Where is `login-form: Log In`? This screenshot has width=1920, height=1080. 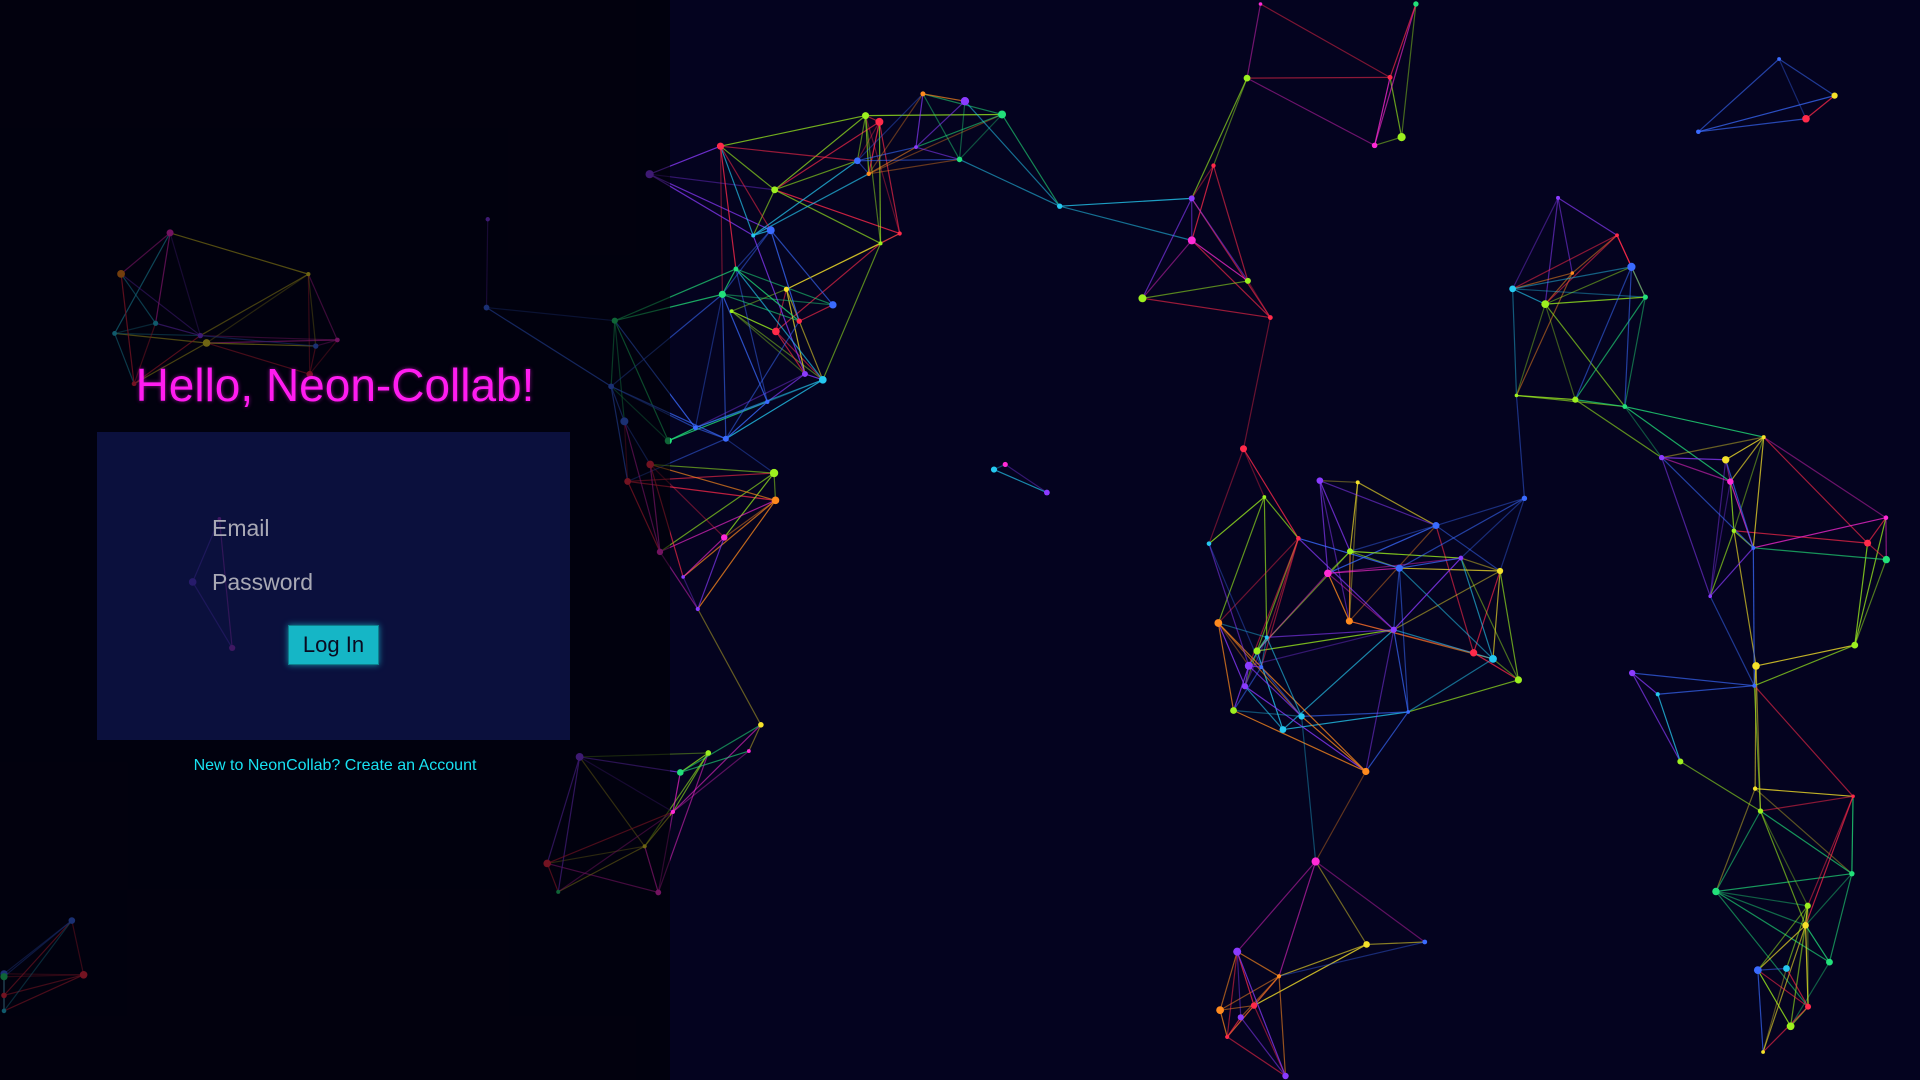 login-form: Log In is located at coordinates (333, 586).